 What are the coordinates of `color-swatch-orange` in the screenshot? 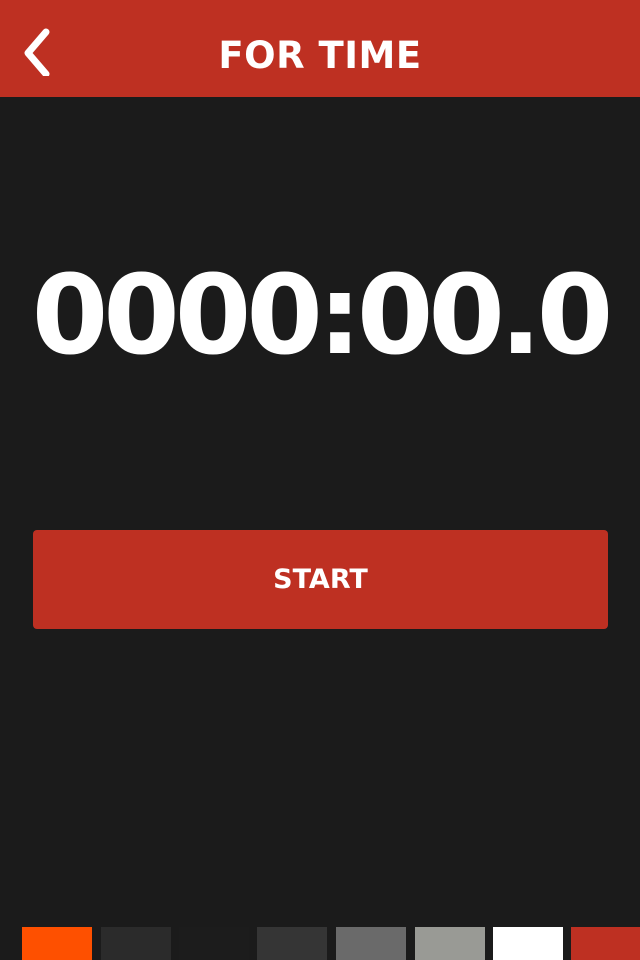 It's located at (57, 943).